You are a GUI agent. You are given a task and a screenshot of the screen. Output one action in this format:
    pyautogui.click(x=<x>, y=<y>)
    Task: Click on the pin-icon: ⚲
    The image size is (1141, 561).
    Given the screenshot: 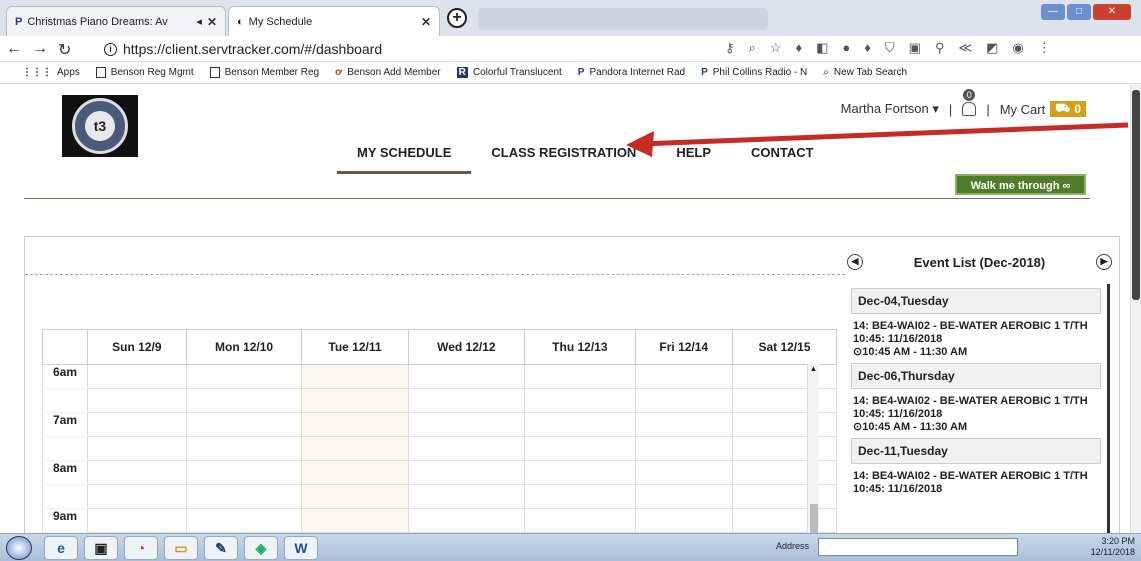 What is the action you would take?
    pyautogui.click(x=940, y=48)
    